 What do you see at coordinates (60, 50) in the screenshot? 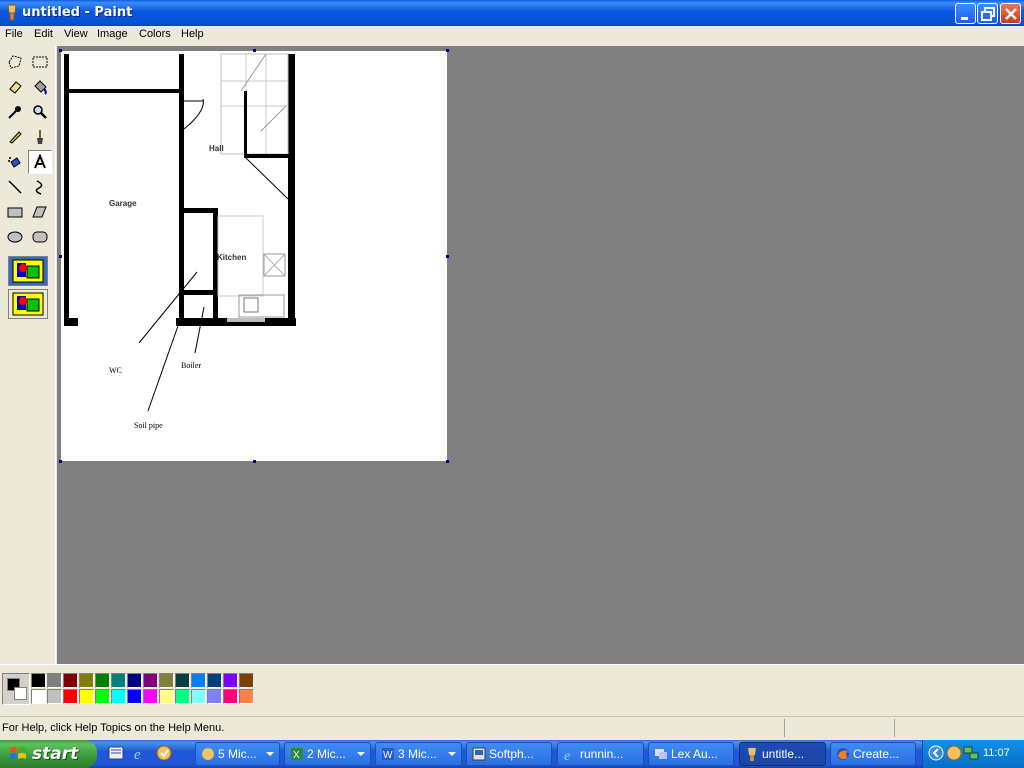
I see `resize-handle-top-left` at bounding box center [60, 50].